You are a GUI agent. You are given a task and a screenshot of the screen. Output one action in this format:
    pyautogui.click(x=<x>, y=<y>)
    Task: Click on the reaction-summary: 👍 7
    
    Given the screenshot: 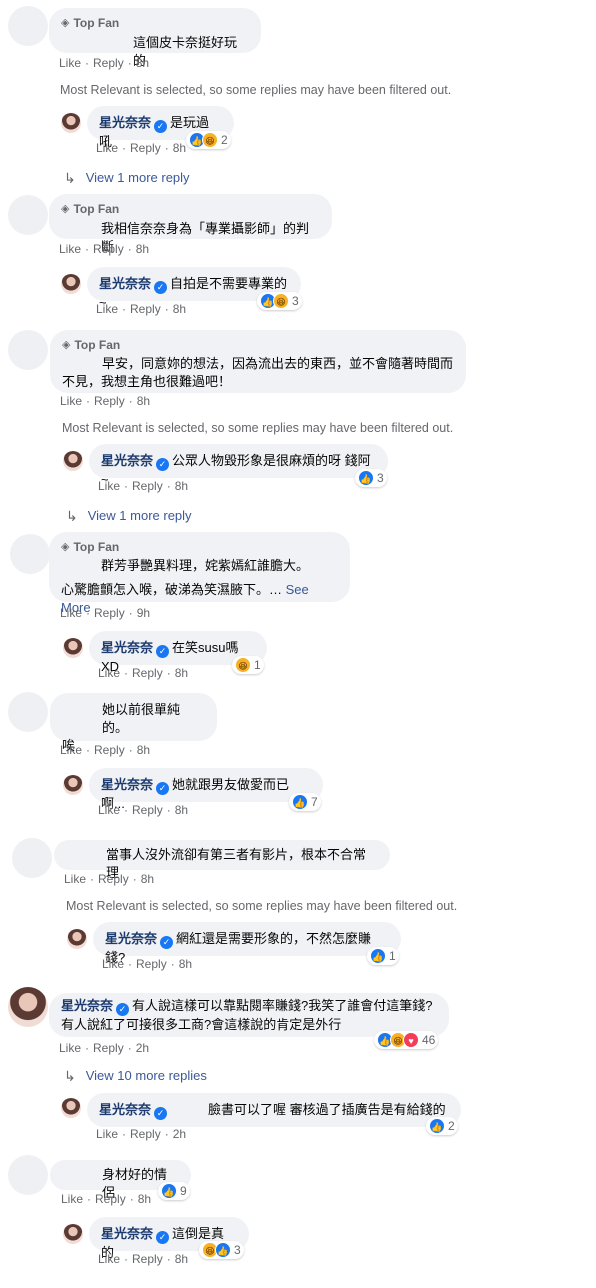 What is the action you would take?
    pyautogui.click(x=305, y=802)
    